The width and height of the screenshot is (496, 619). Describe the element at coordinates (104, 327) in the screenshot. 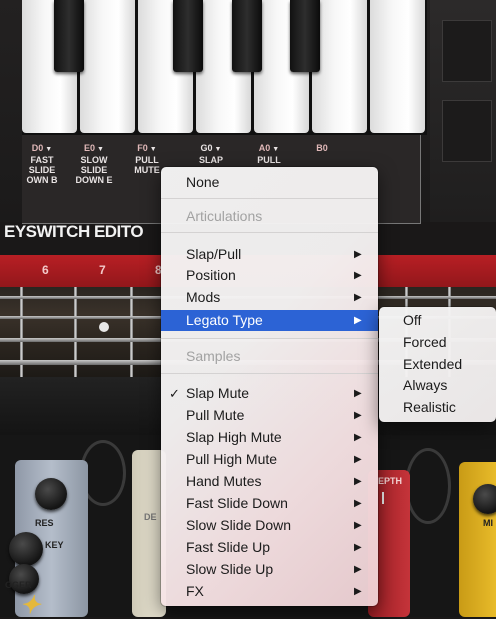

I see `fret-inlay-dot` at that location.